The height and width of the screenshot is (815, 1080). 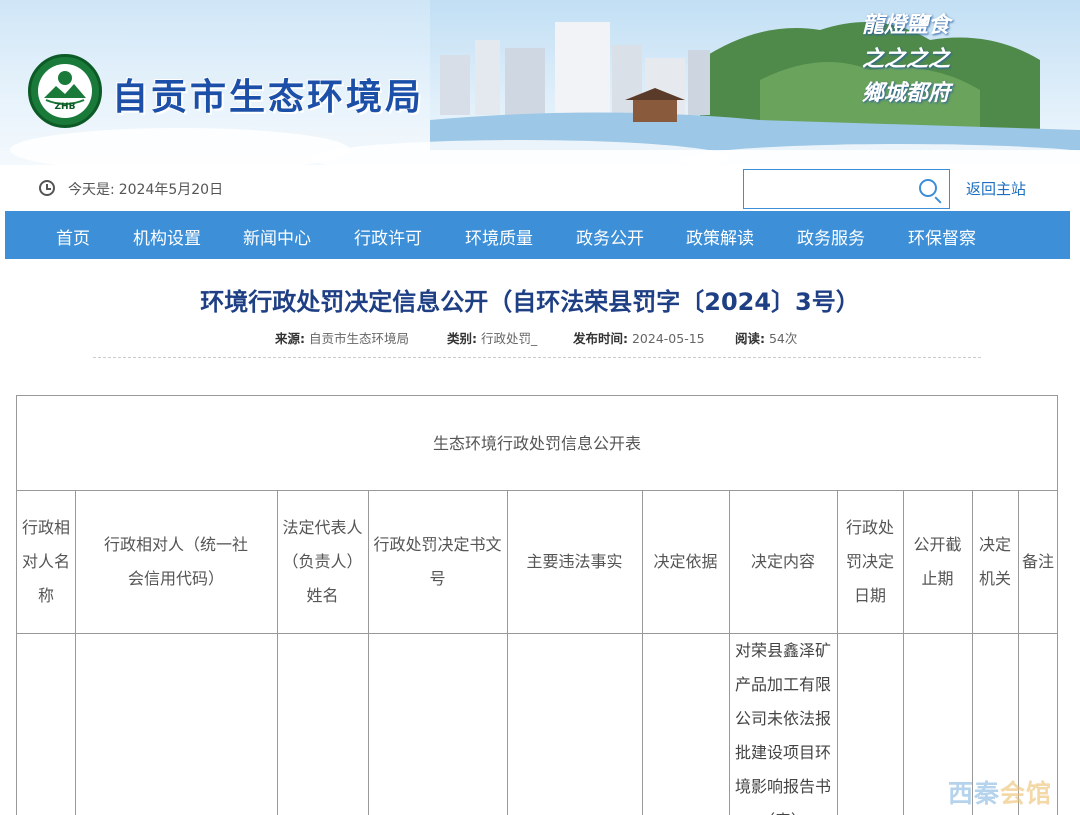 What do you see at coordinates (782, 728) in the screenshot?
I see `table-cell-decision-content: 对荣县鑫泽矿产品加工有限公司未依法报批建设项目环境影响报告书（表）` at bounding box center [782, 728].